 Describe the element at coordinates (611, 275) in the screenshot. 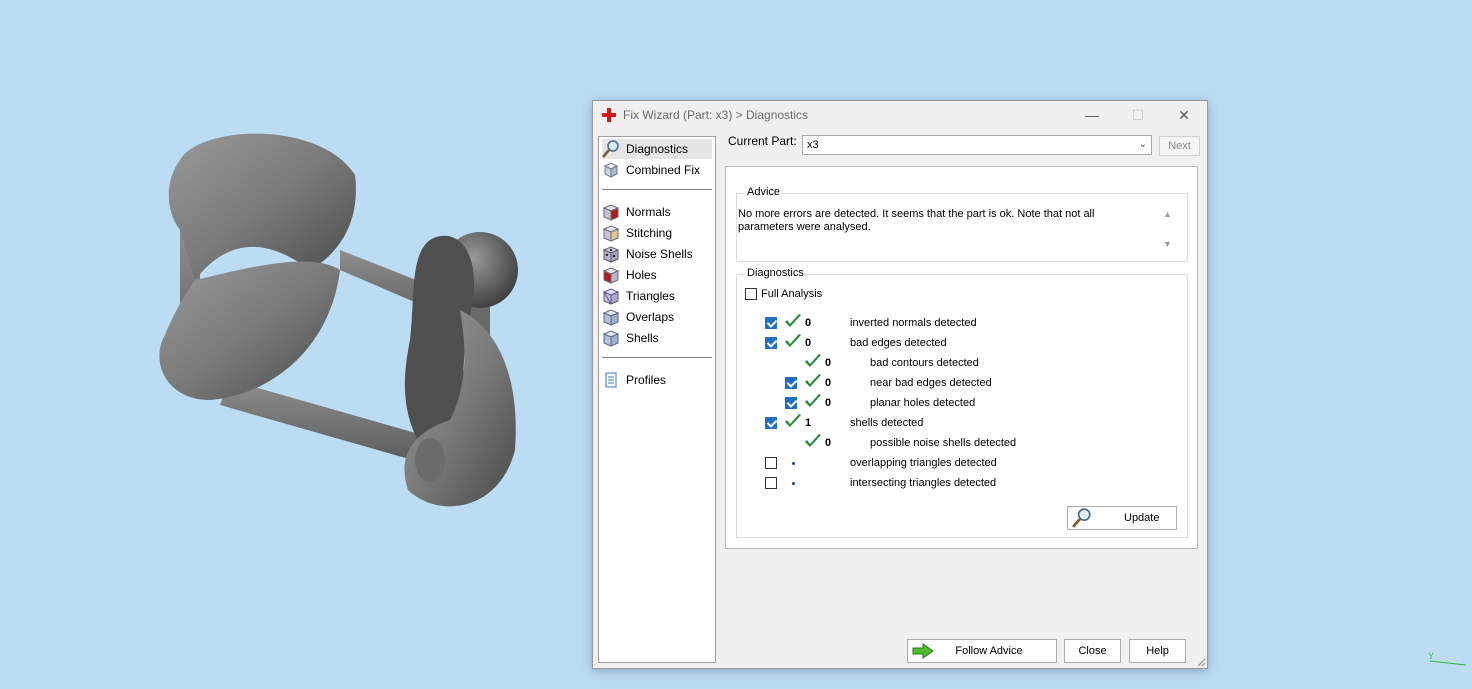

I see `holes-cube-icon` at that location.